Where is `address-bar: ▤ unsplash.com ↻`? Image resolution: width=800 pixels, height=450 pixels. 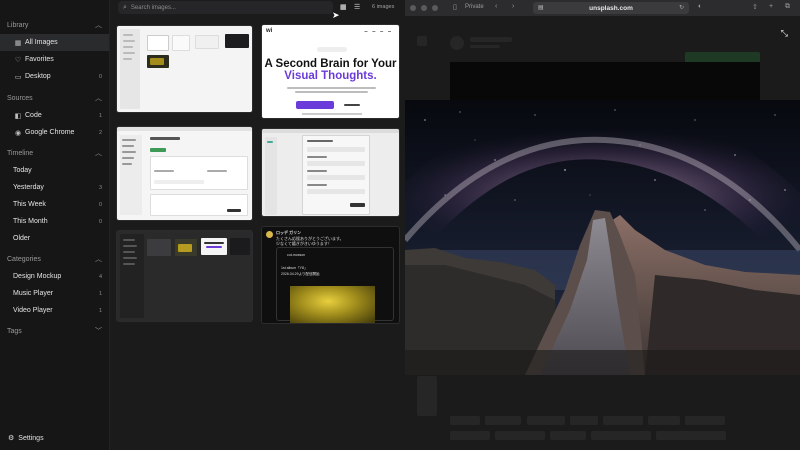 address-bar: ▤ unsplash.com ↻ is located at coordinates (611, 8).